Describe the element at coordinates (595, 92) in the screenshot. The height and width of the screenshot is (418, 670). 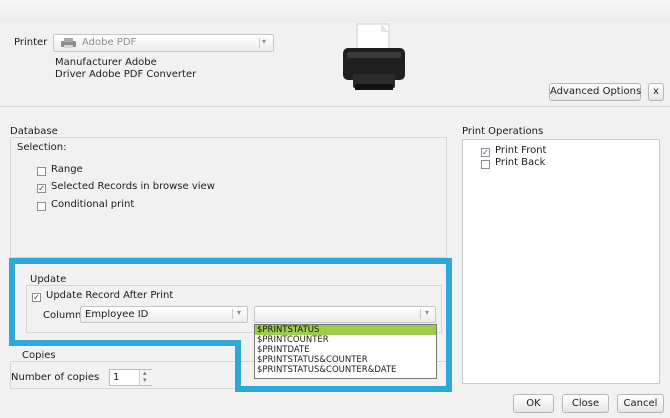
I see `advanced-options-button: Advanced Options` at that location.